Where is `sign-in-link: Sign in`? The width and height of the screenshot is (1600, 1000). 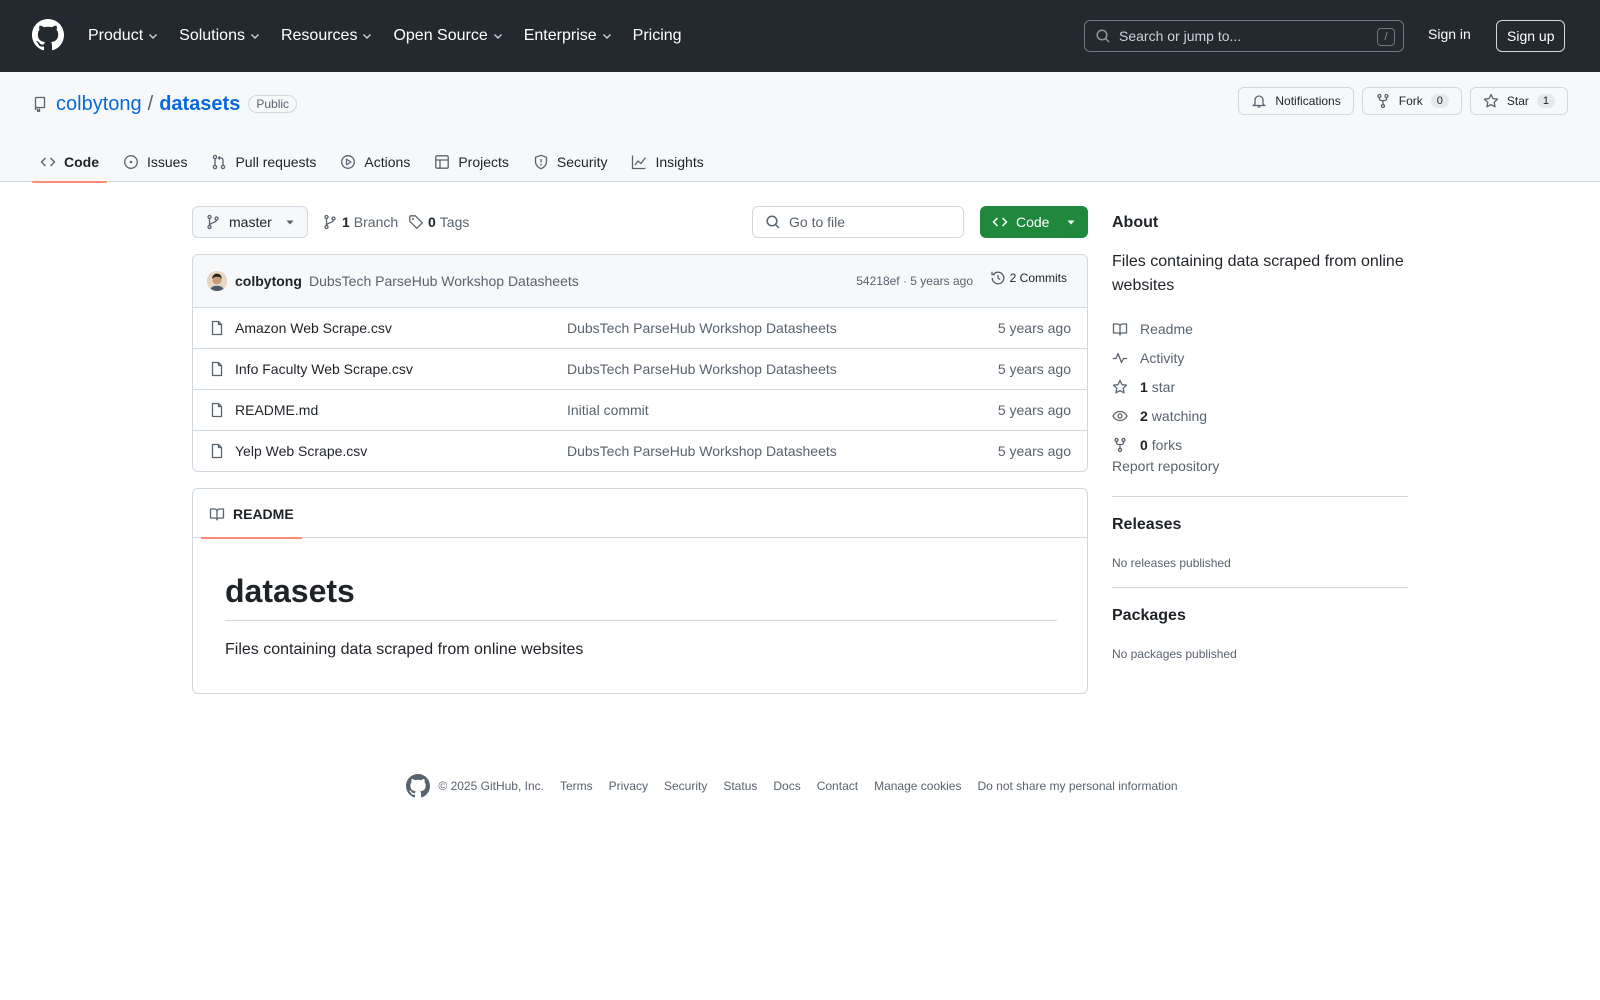
sign-in-link: Sign in is located at coordinates (1449, 34).